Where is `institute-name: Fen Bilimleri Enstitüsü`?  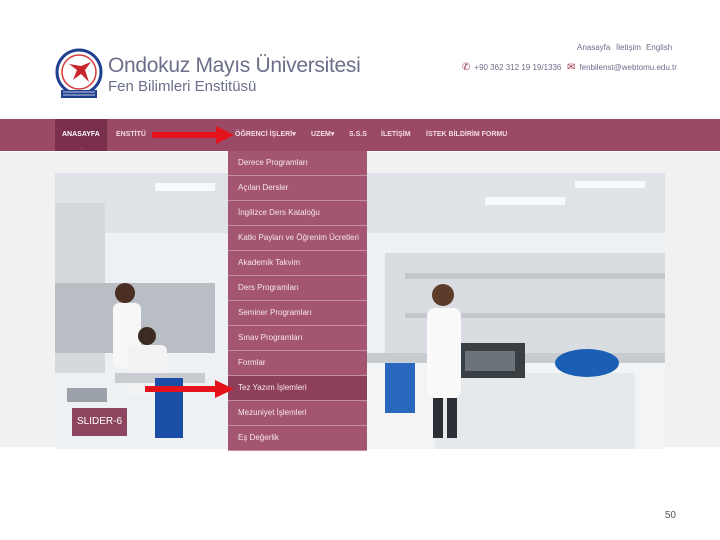
institute-name: Fen Bilimleri Enstitüsü is located at coordinates (182, 86).